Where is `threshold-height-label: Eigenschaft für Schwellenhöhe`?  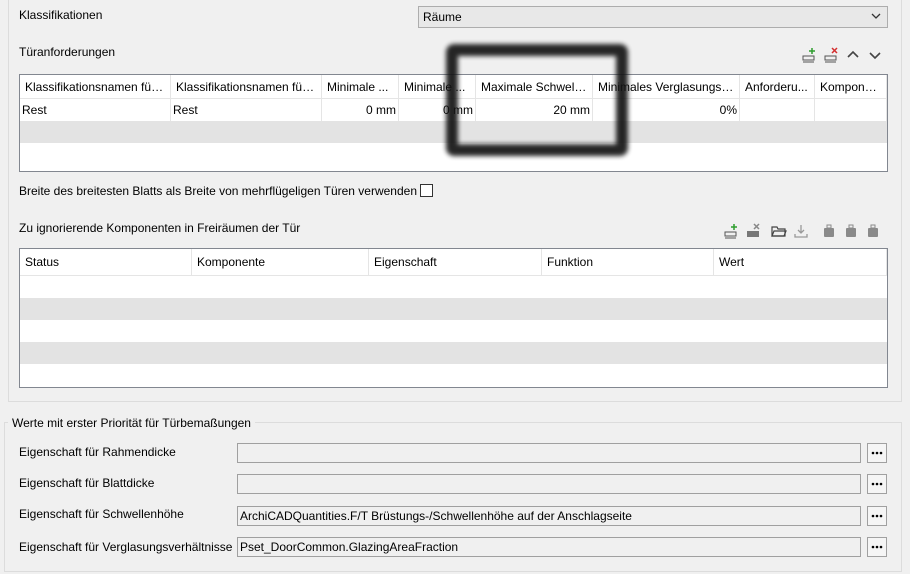
threshold-height-label: Eigenschaft für Schwellenhöhe is located at coordinates (101, 514).